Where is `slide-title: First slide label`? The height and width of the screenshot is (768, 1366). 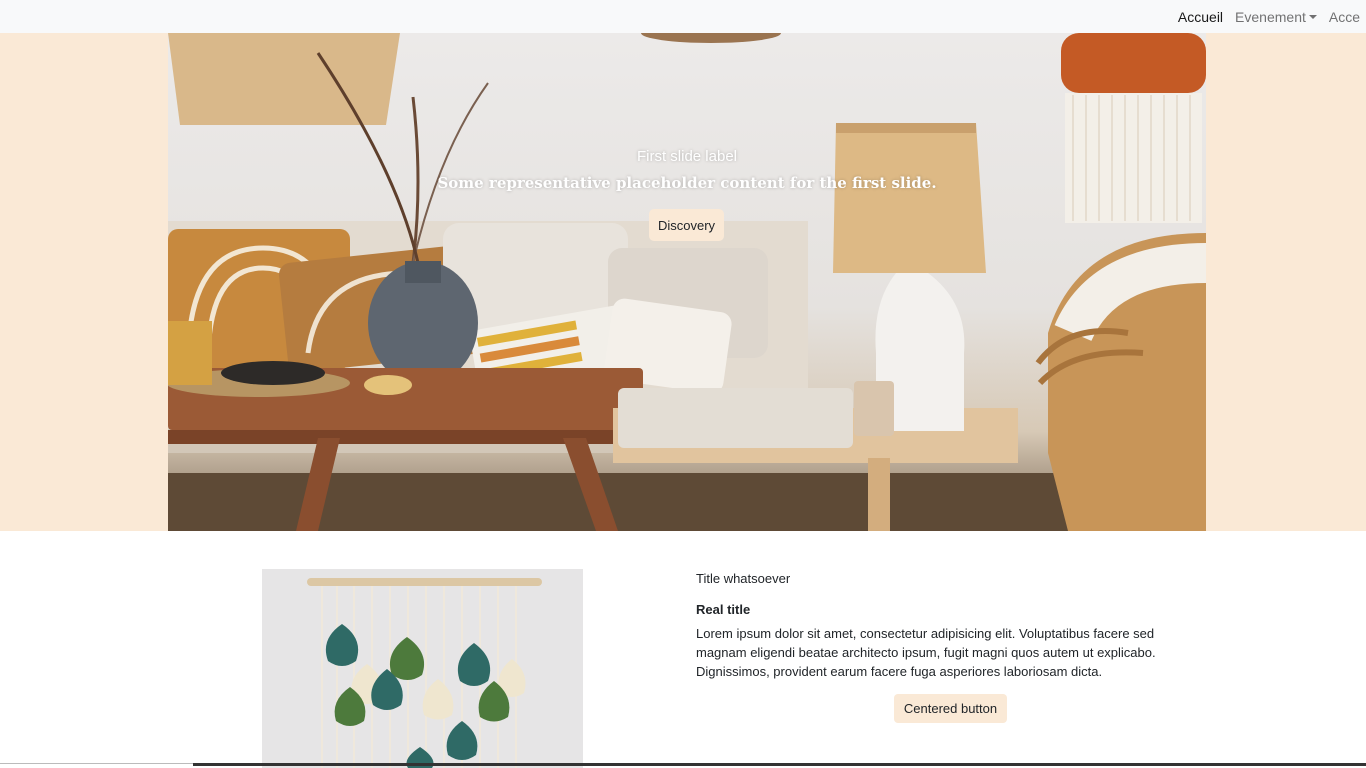
slide-title: First slide label is located at coordinates (687, 156).